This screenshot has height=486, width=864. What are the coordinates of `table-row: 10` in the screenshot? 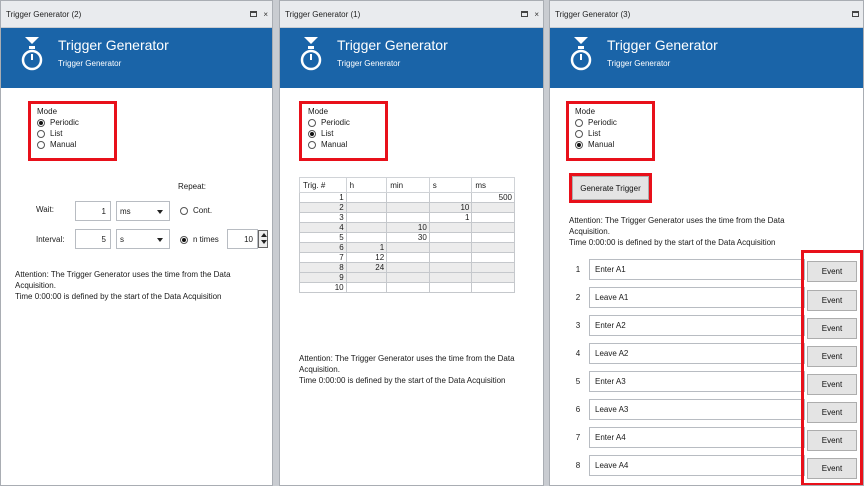 It's located at (407, 287).